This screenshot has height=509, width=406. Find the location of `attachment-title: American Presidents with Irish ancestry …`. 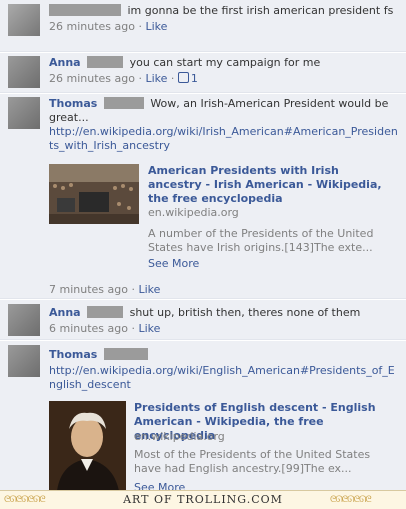

attachment-title: American Presidents with Irish ancestry … is located at coordinates (270, 185).